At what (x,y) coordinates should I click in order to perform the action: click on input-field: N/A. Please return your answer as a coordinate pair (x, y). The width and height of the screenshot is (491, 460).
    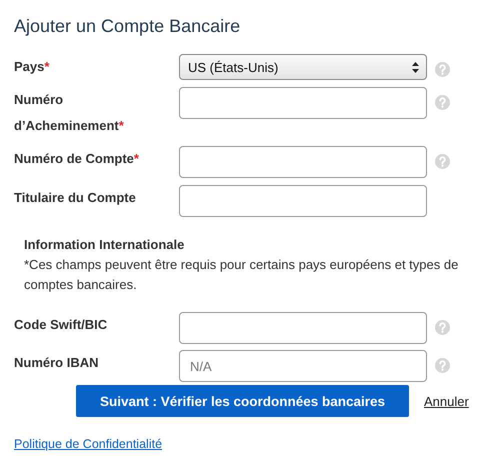
    Looking at the image, I should click on (303, 366).